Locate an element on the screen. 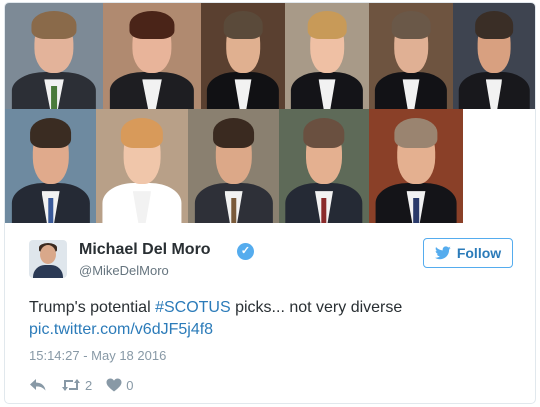 The image size is (540, 407). follow-button: Follow is located at coordinates (468, 253).